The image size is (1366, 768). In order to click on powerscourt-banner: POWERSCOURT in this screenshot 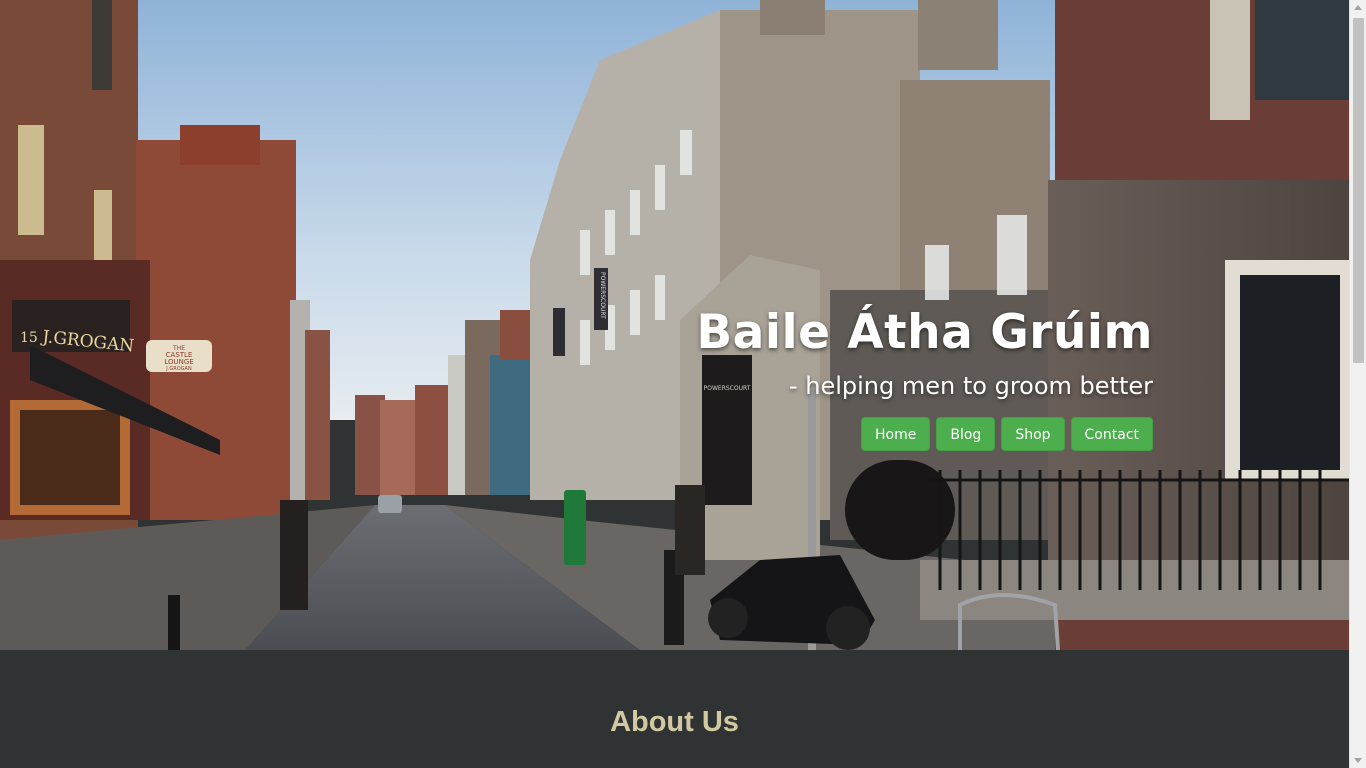, I will do `click(602, 295)`.